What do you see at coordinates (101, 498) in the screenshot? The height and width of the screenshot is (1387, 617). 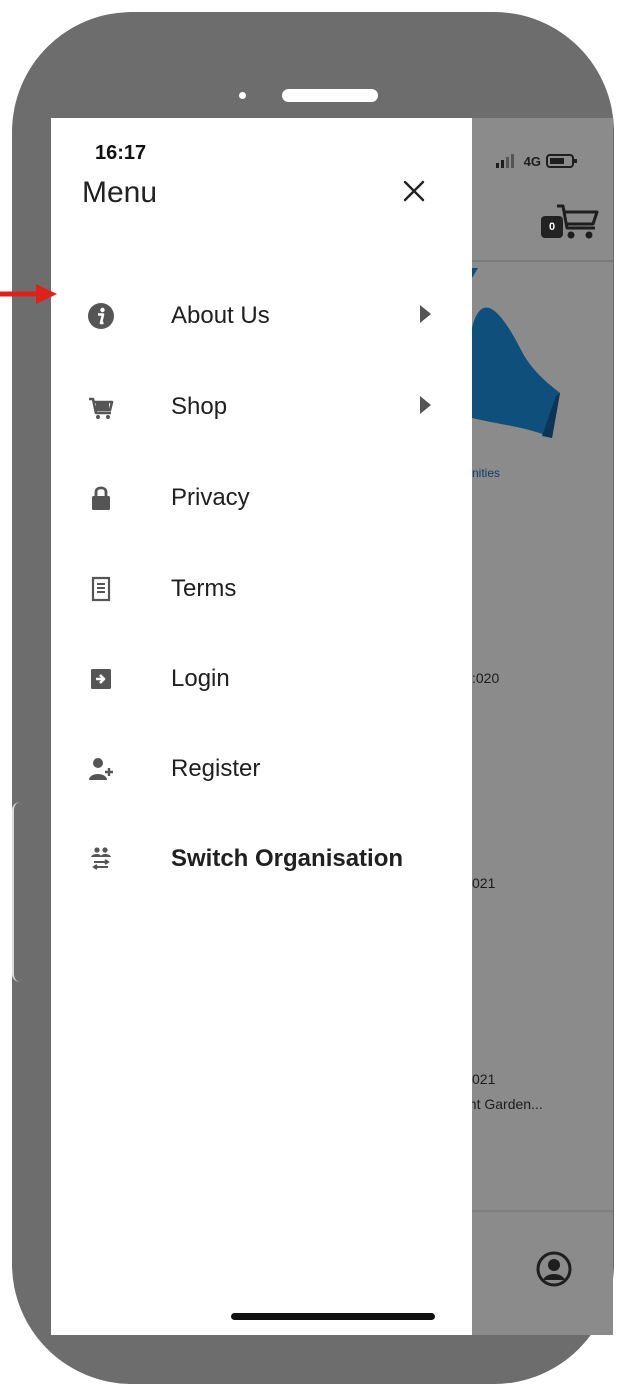 I see `lock-icon` at bounding box center [101, 498].